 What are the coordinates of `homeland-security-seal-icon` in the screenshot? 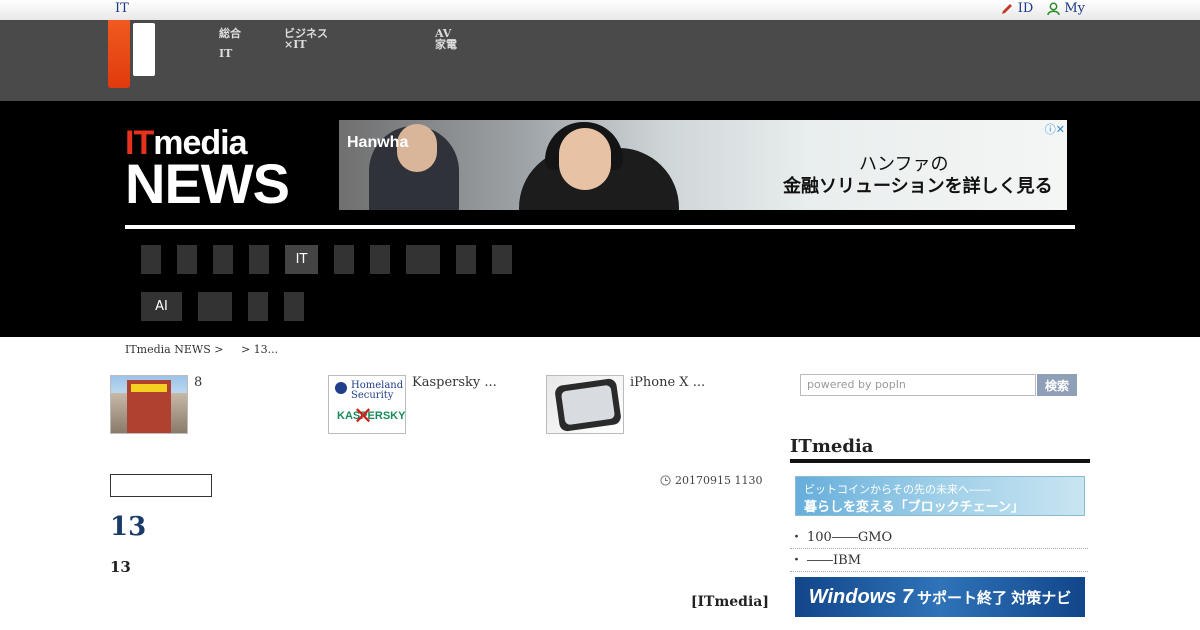 It's located at (341, 388).